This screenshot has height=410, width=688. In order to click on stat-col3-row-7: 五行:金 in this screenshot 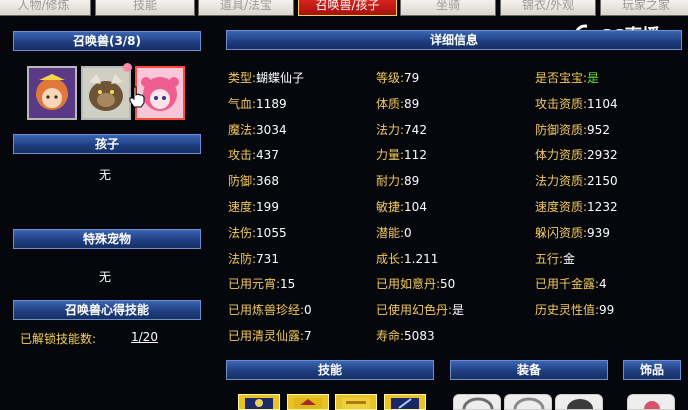, I will do `click(555, 258)`.